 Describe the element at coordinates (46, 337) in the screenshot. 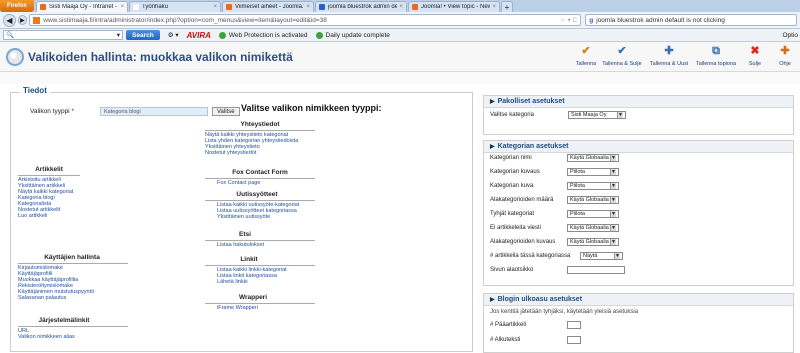

I see `menu-type-link: Valikon nimikkeen alias` at that location.